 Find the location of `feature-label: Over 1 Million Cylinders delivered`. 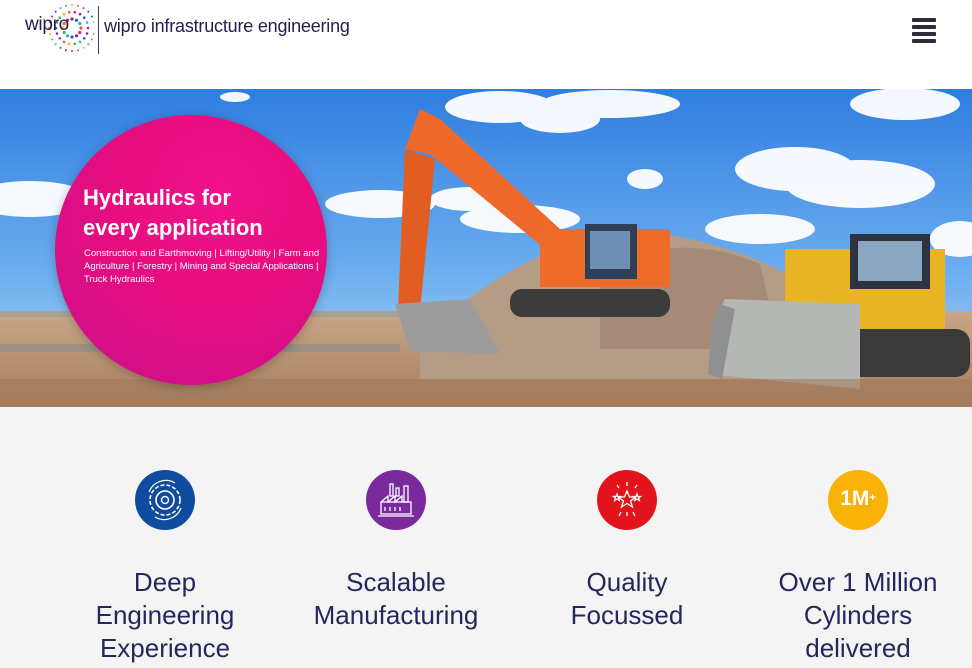

feature-label: Over 1 Million Cylinders delivered is located at coordinates (857, 615).